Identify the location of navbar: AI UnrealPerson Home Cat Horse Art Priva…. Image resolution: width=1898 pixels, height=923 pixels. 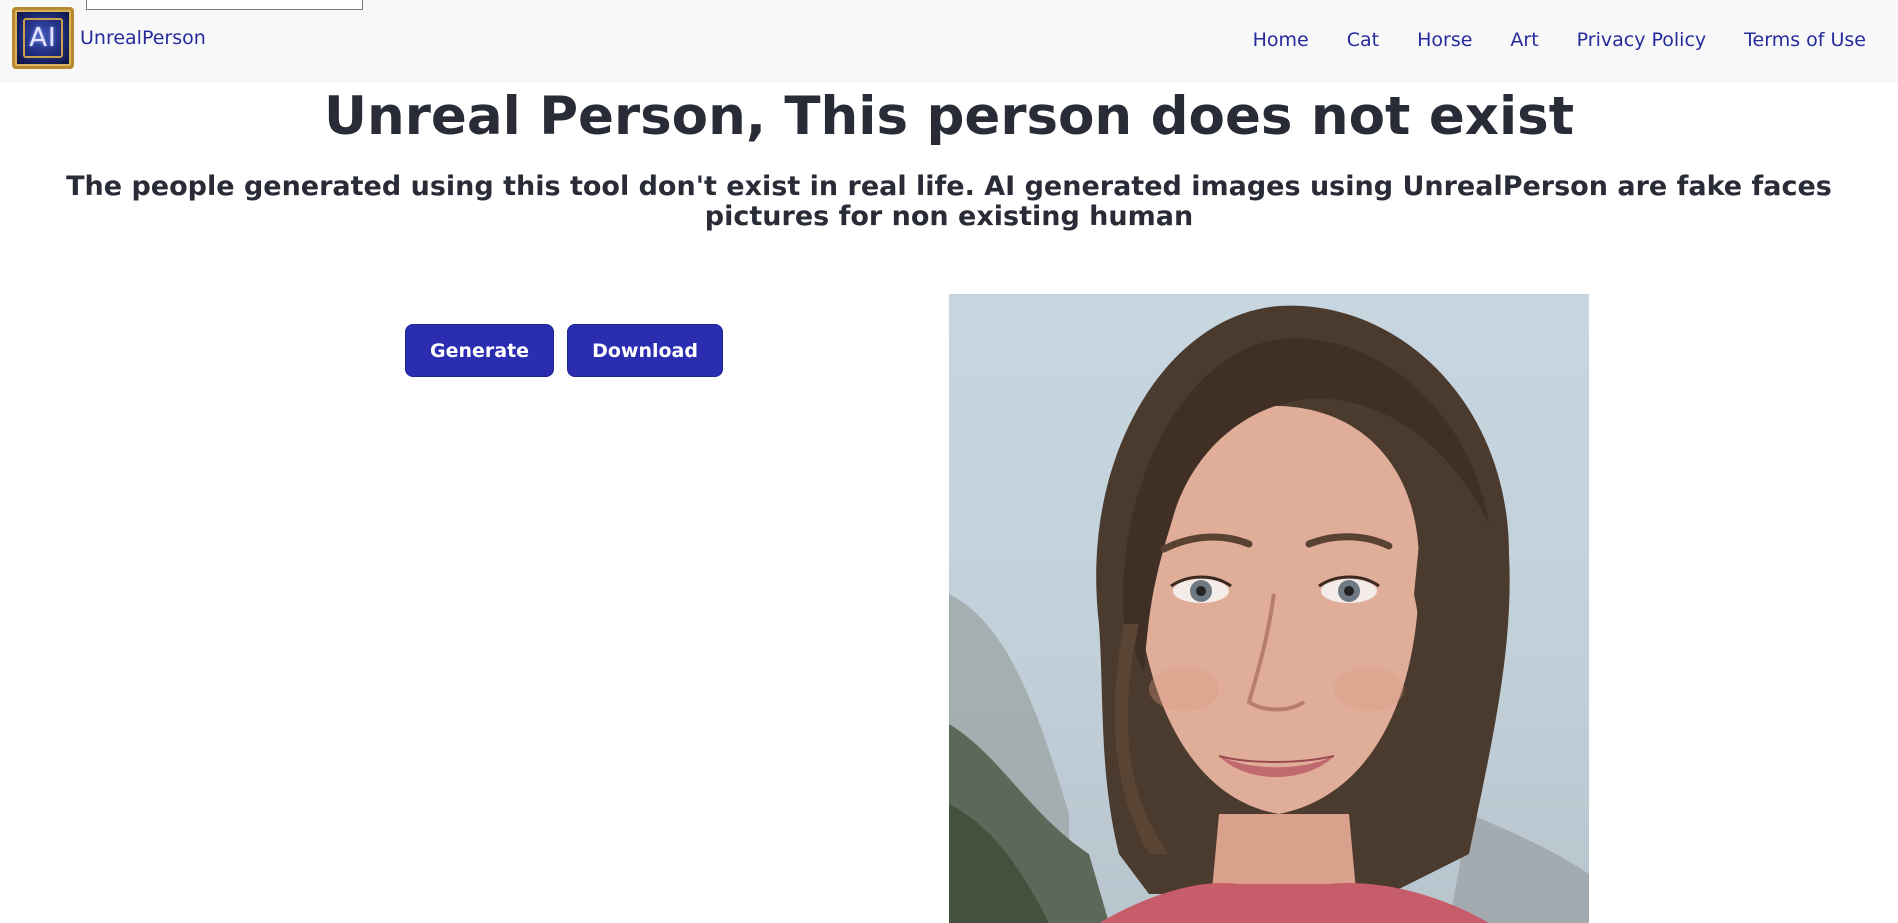
(949, 41).